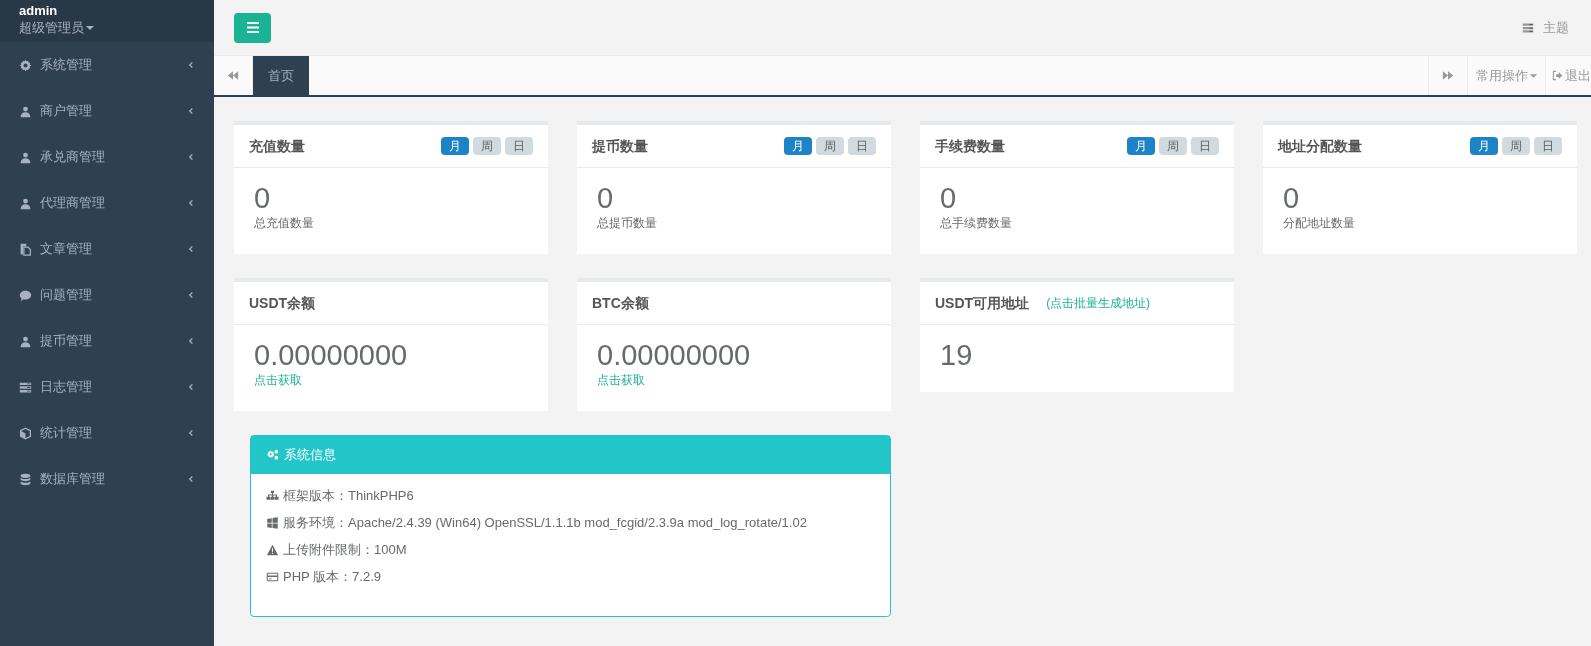 The height and width of the screenshot is (646, 1591). What do you see at coordinates (107, 479) in the screenshot?
I see `sidebar-item: 数据库管理` at bounding box center [107, 479].